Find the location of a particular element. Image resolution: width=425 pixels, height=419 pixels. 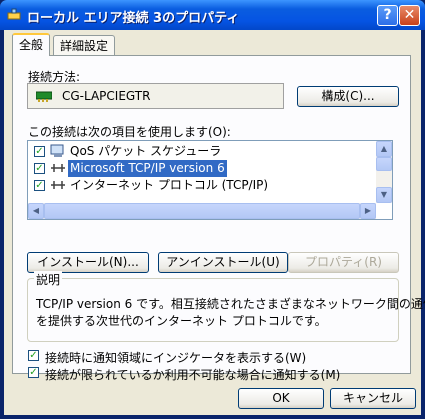

adapter-box: CG-LAPCIEGTR is located at coordinates (155, 96).